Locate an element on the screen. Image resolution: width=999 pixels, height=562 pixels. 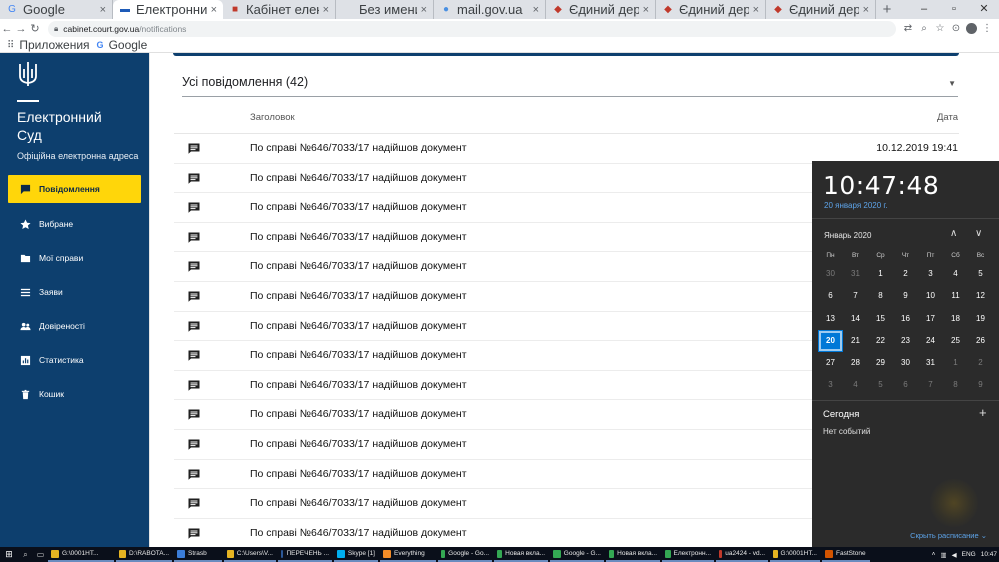
minimize-button: – is located at coordinates (924, 9).